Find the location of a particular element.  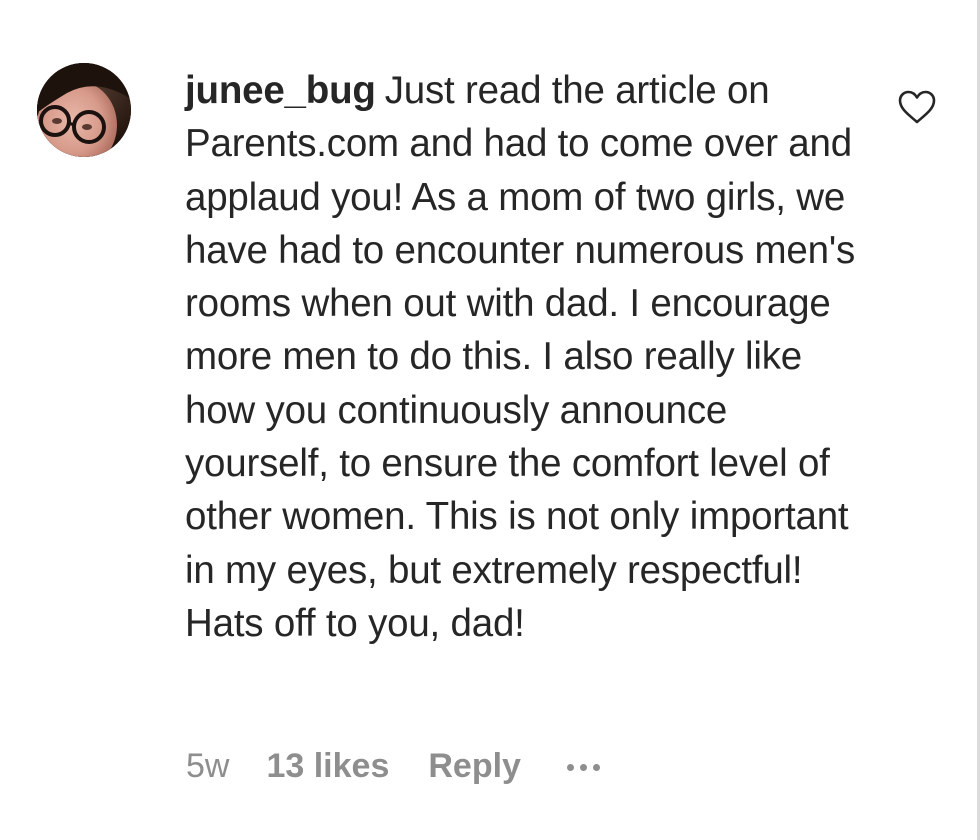

likes-count-button: 13 likes is located at coordinates (327, 766).